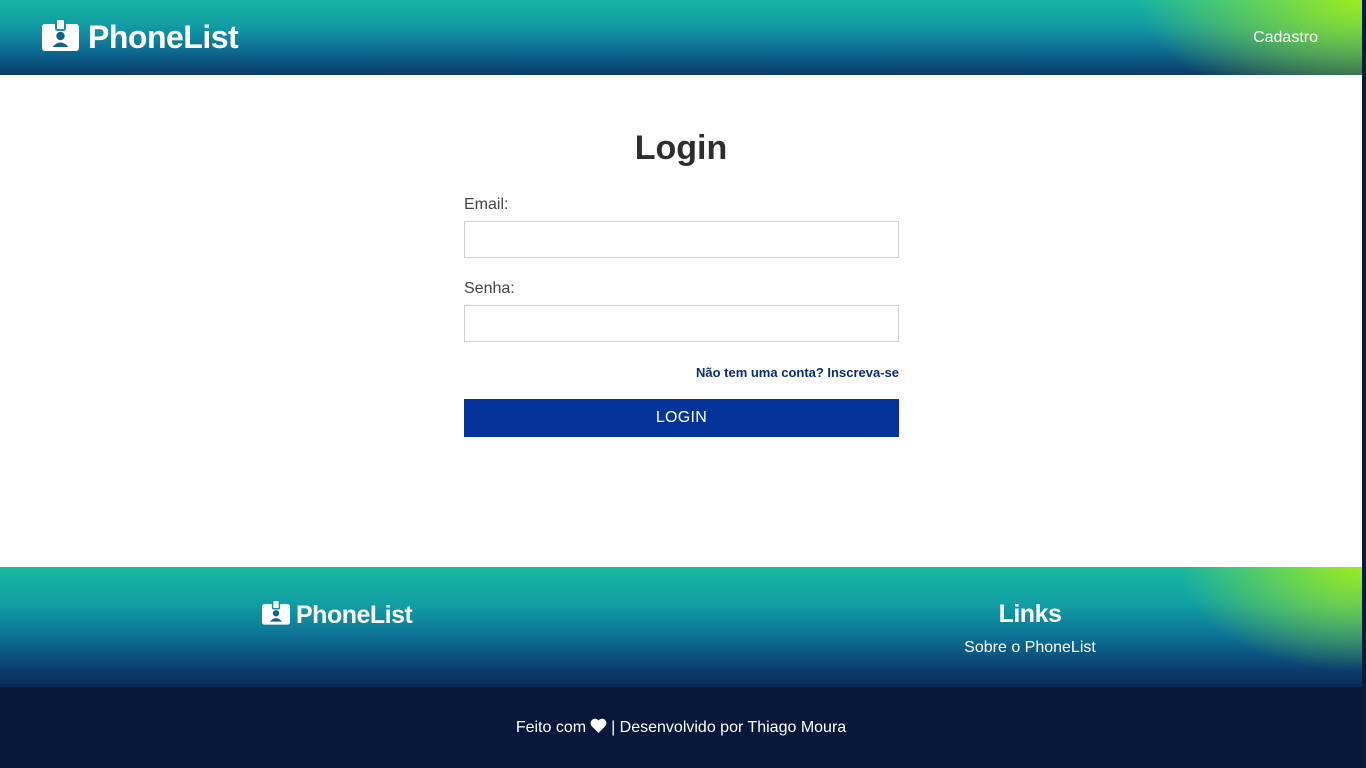  I want to click on brand-name: PhoneList, so click(163, 37).